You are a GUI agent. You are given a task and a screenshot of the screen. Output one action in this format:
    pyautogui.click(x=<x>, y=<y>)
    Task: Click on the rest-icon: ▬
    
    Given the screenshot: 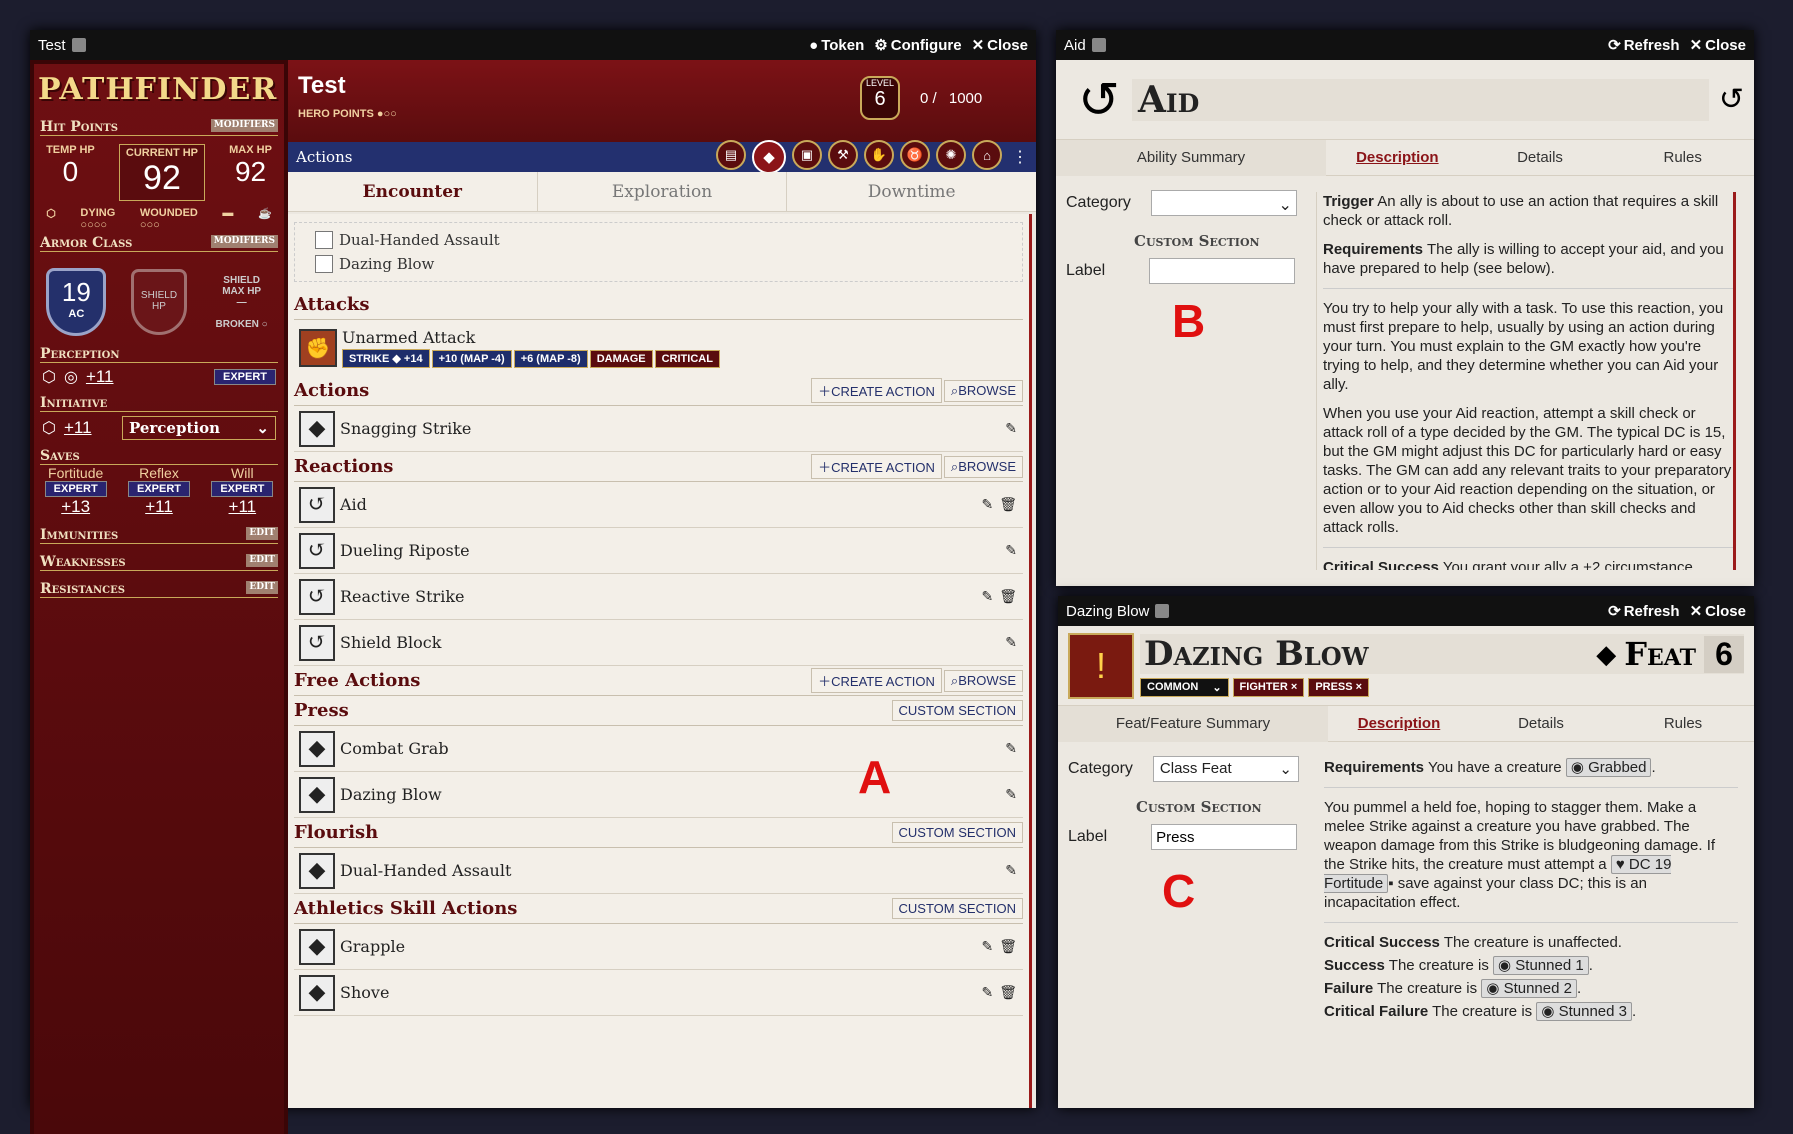 What is the action you would take?
    pyautogui.click(x=227, y=219)
    